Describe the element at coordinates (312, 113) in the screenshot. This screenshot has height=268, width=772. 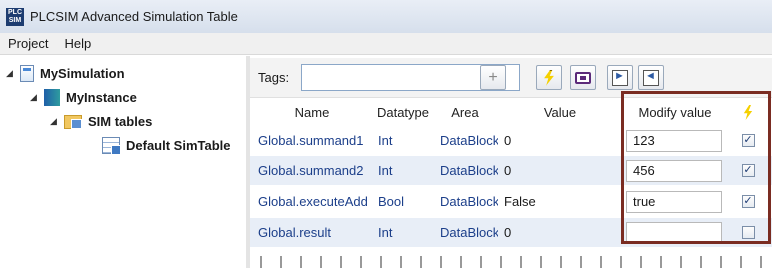
I see `column-header-name: Name` at that location.